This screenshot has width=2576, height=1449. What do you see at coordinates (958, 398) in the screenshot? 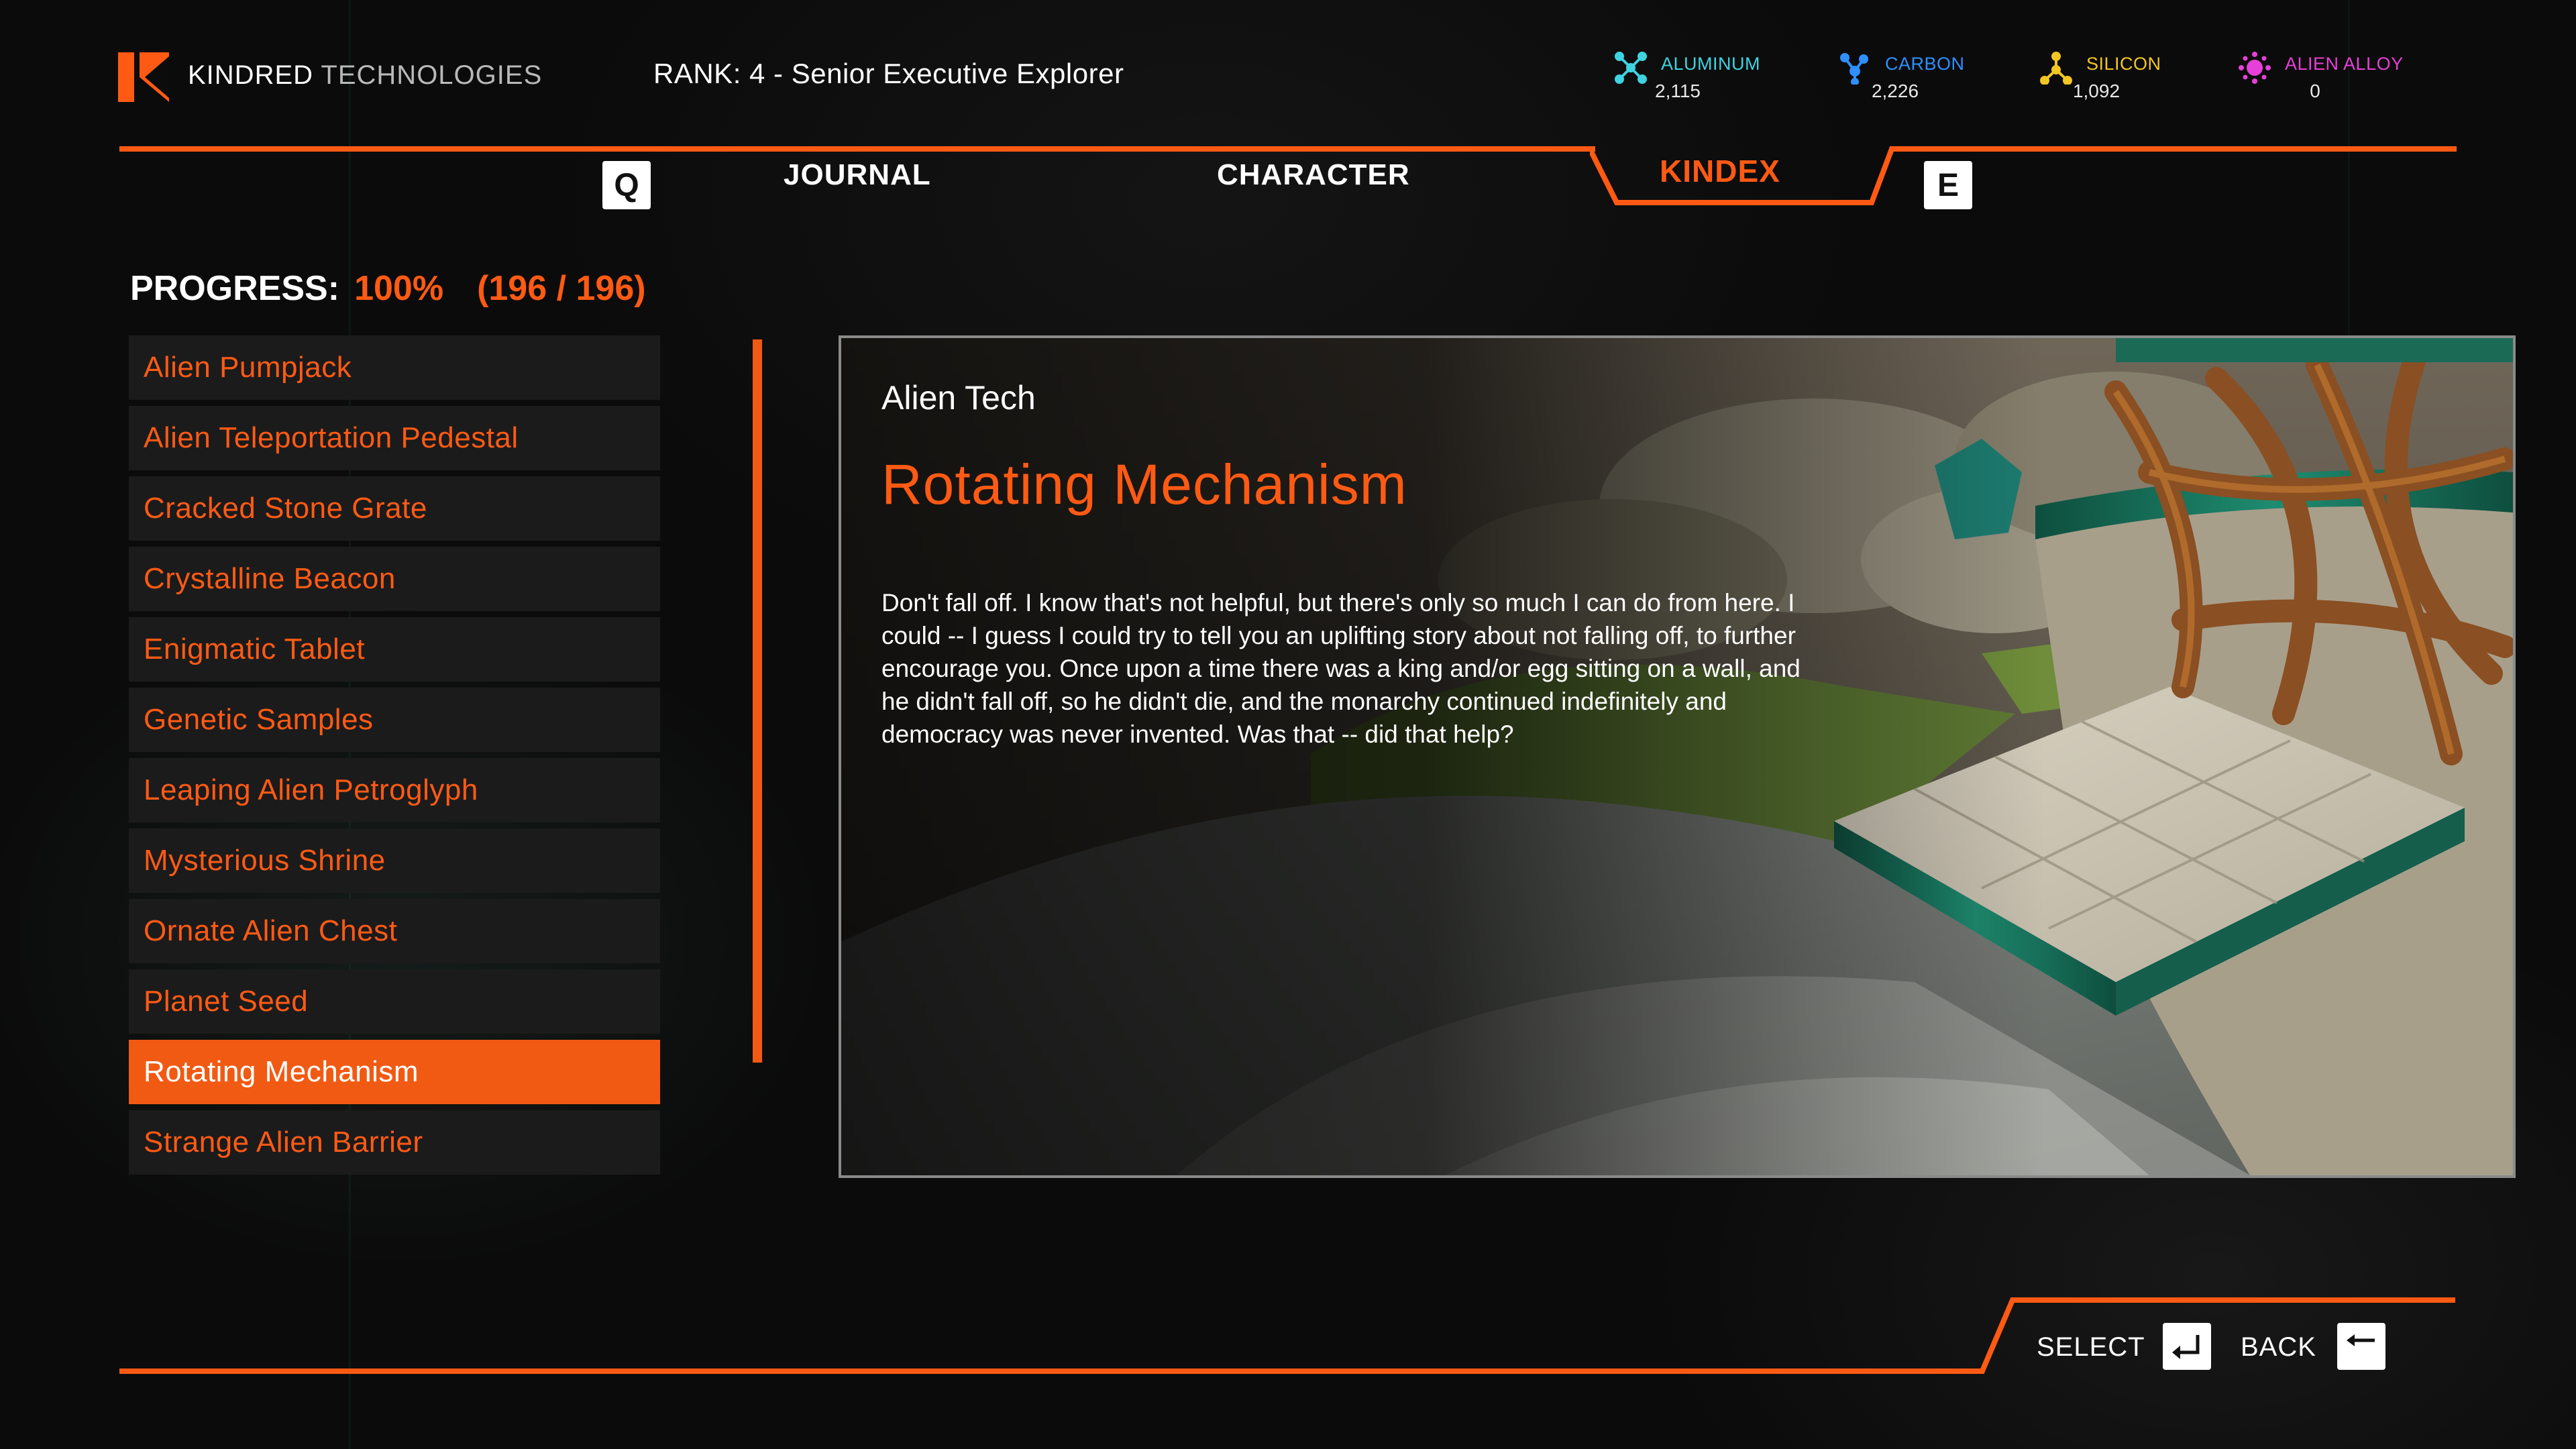
I see `entry-category: Alien Tech` at bounding box center [958, 398].